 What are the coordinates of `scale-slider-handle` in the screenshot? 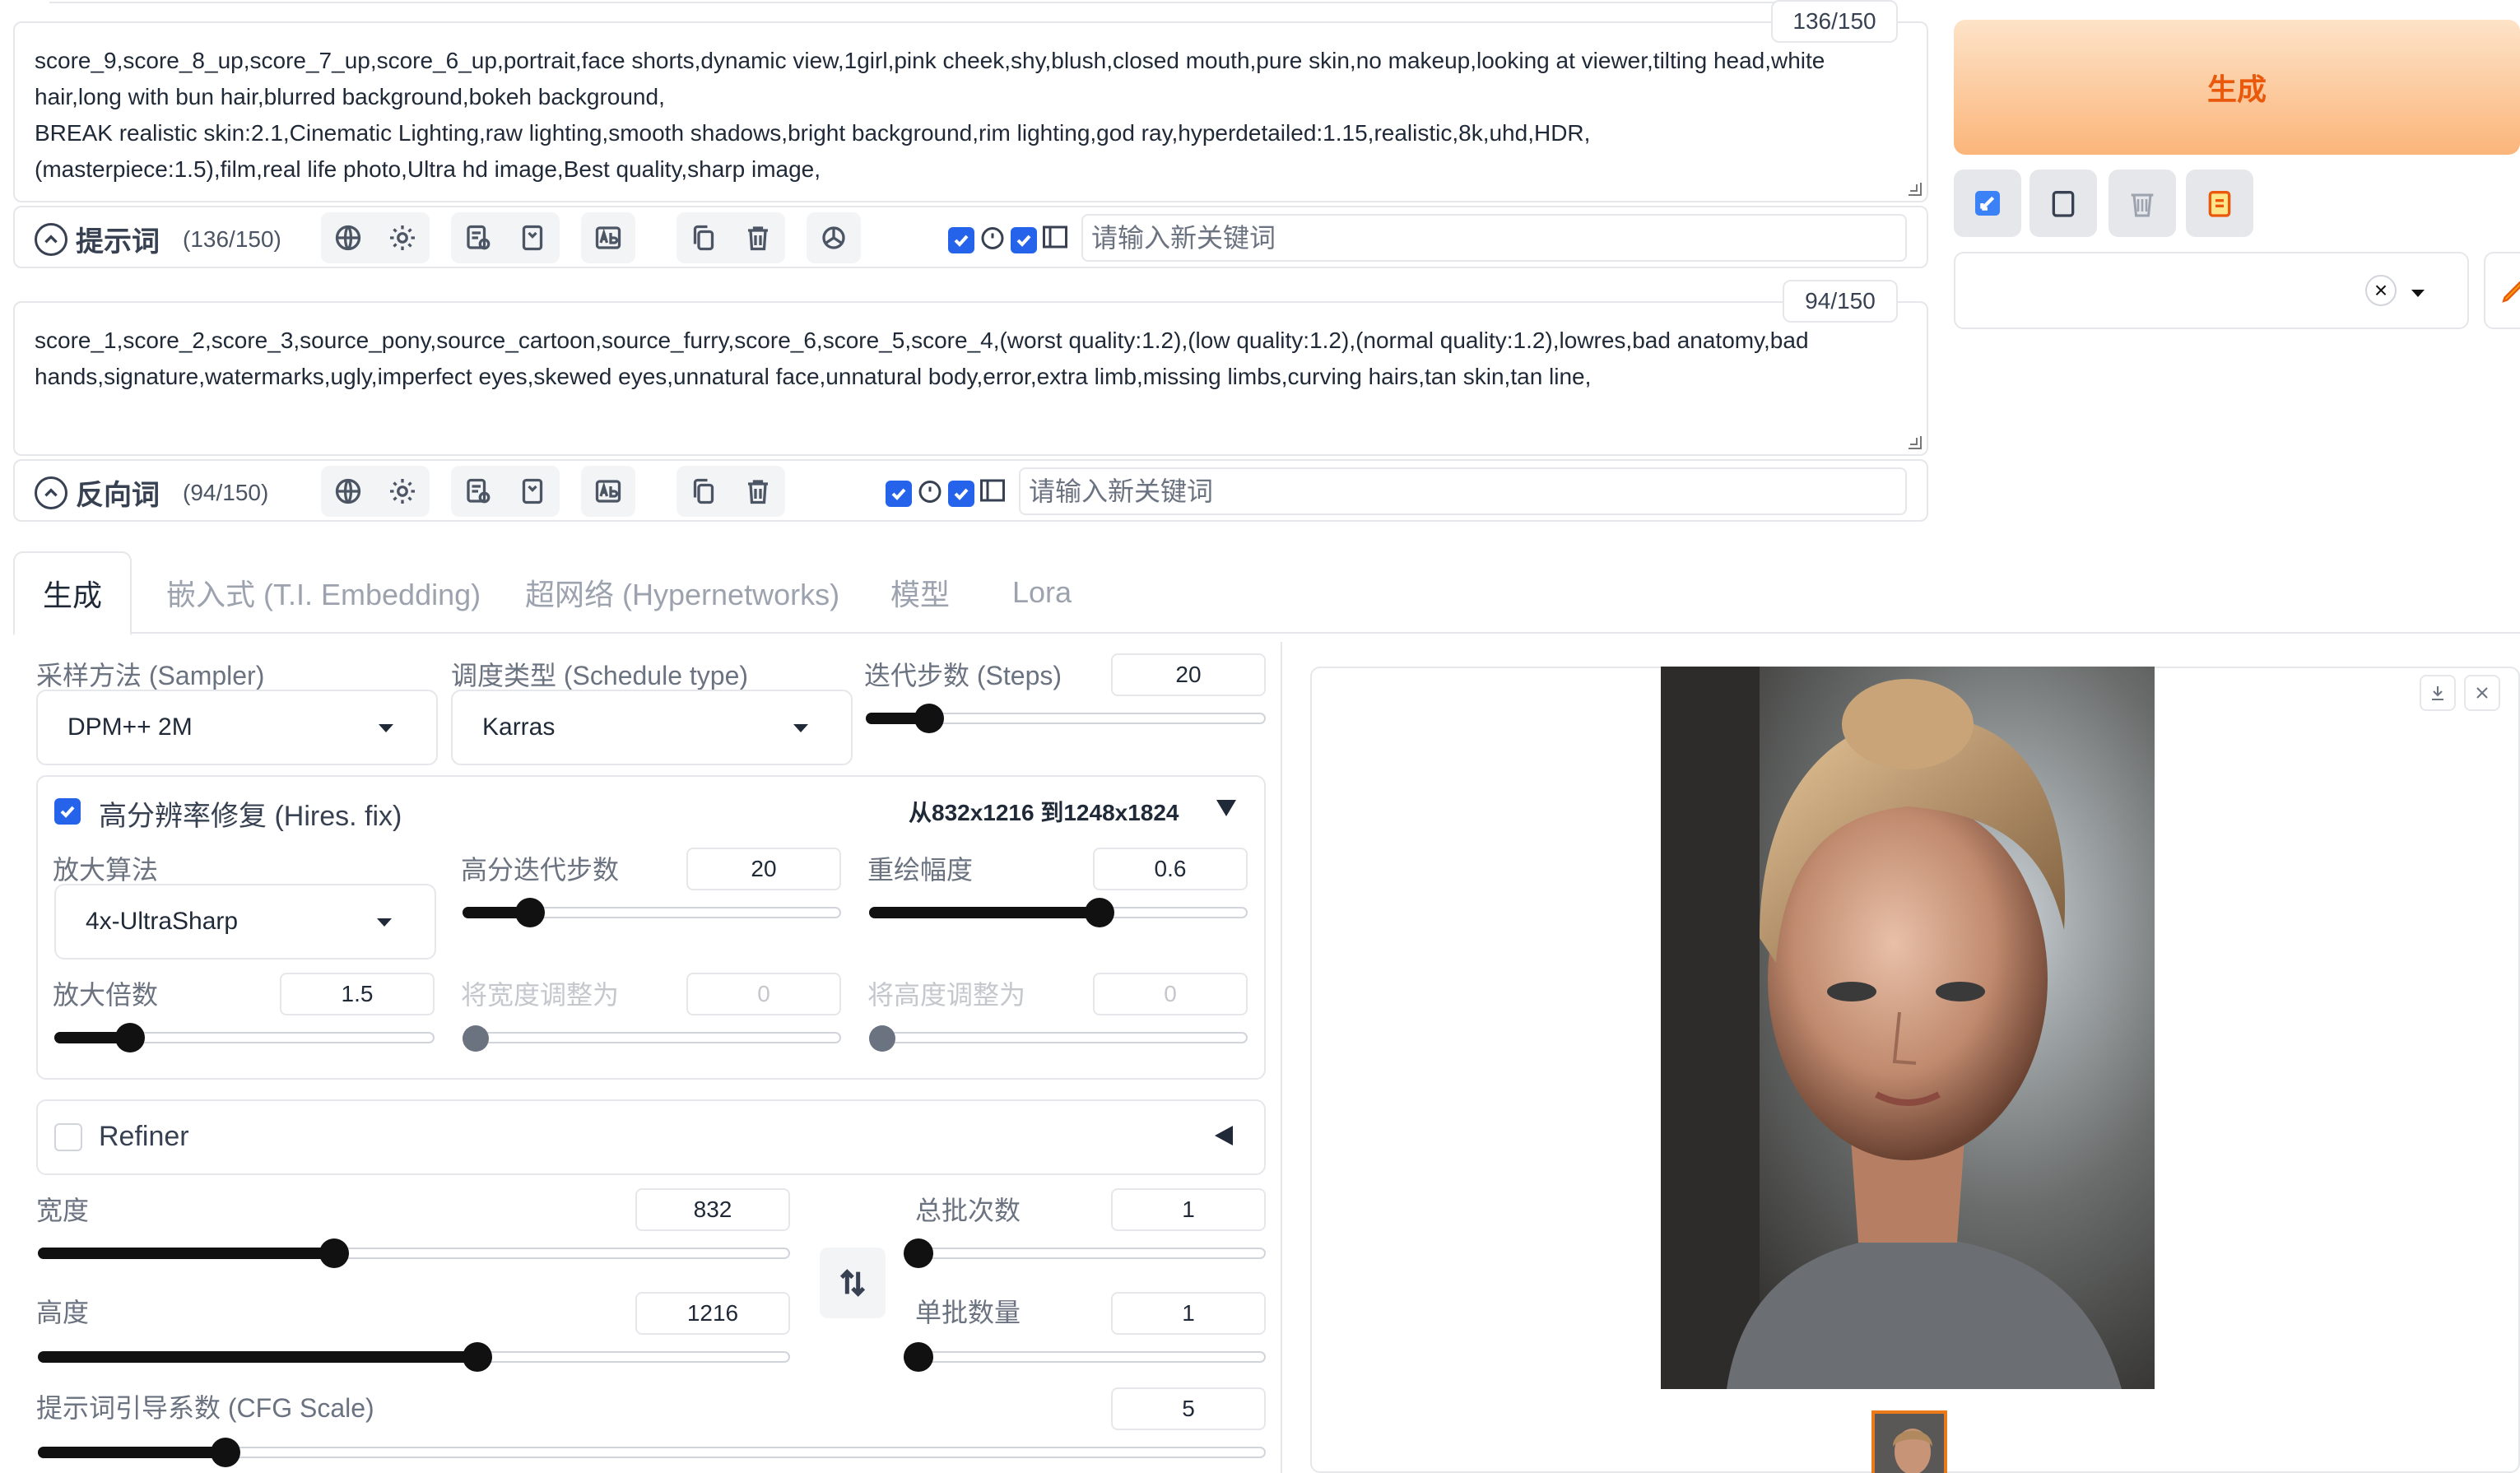 It's located at (130, 1037).